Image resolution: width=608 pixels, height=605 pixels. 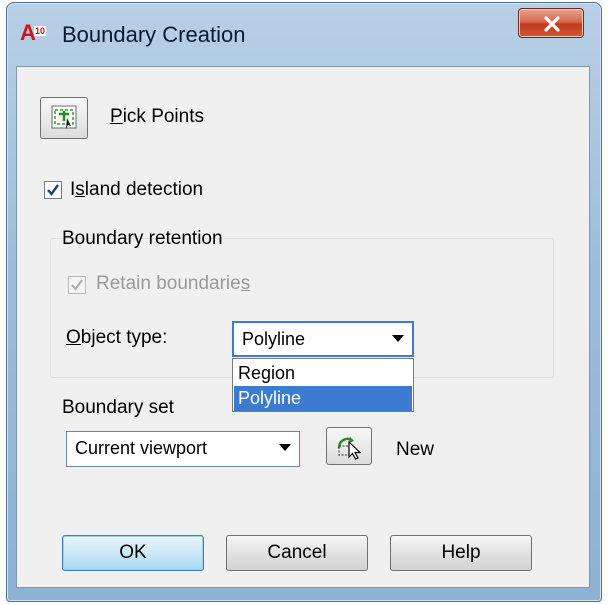 I want to click on boundary-set-heading: Boundary set, so click(x=118, y=407).